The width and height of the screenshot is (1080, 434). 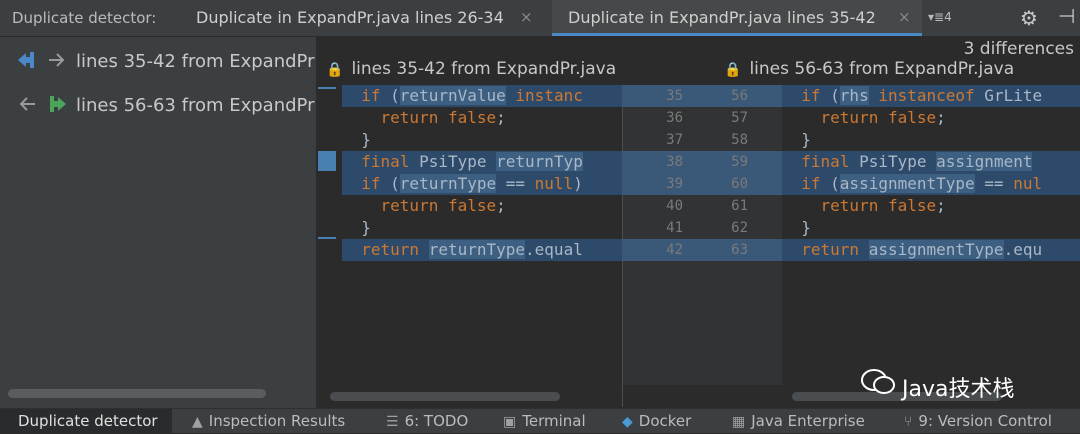 What do you see at coordinates (472, 183) in the screenshot?
I see `code-line: if (returnType == null)` at bounding box center [472, 183].